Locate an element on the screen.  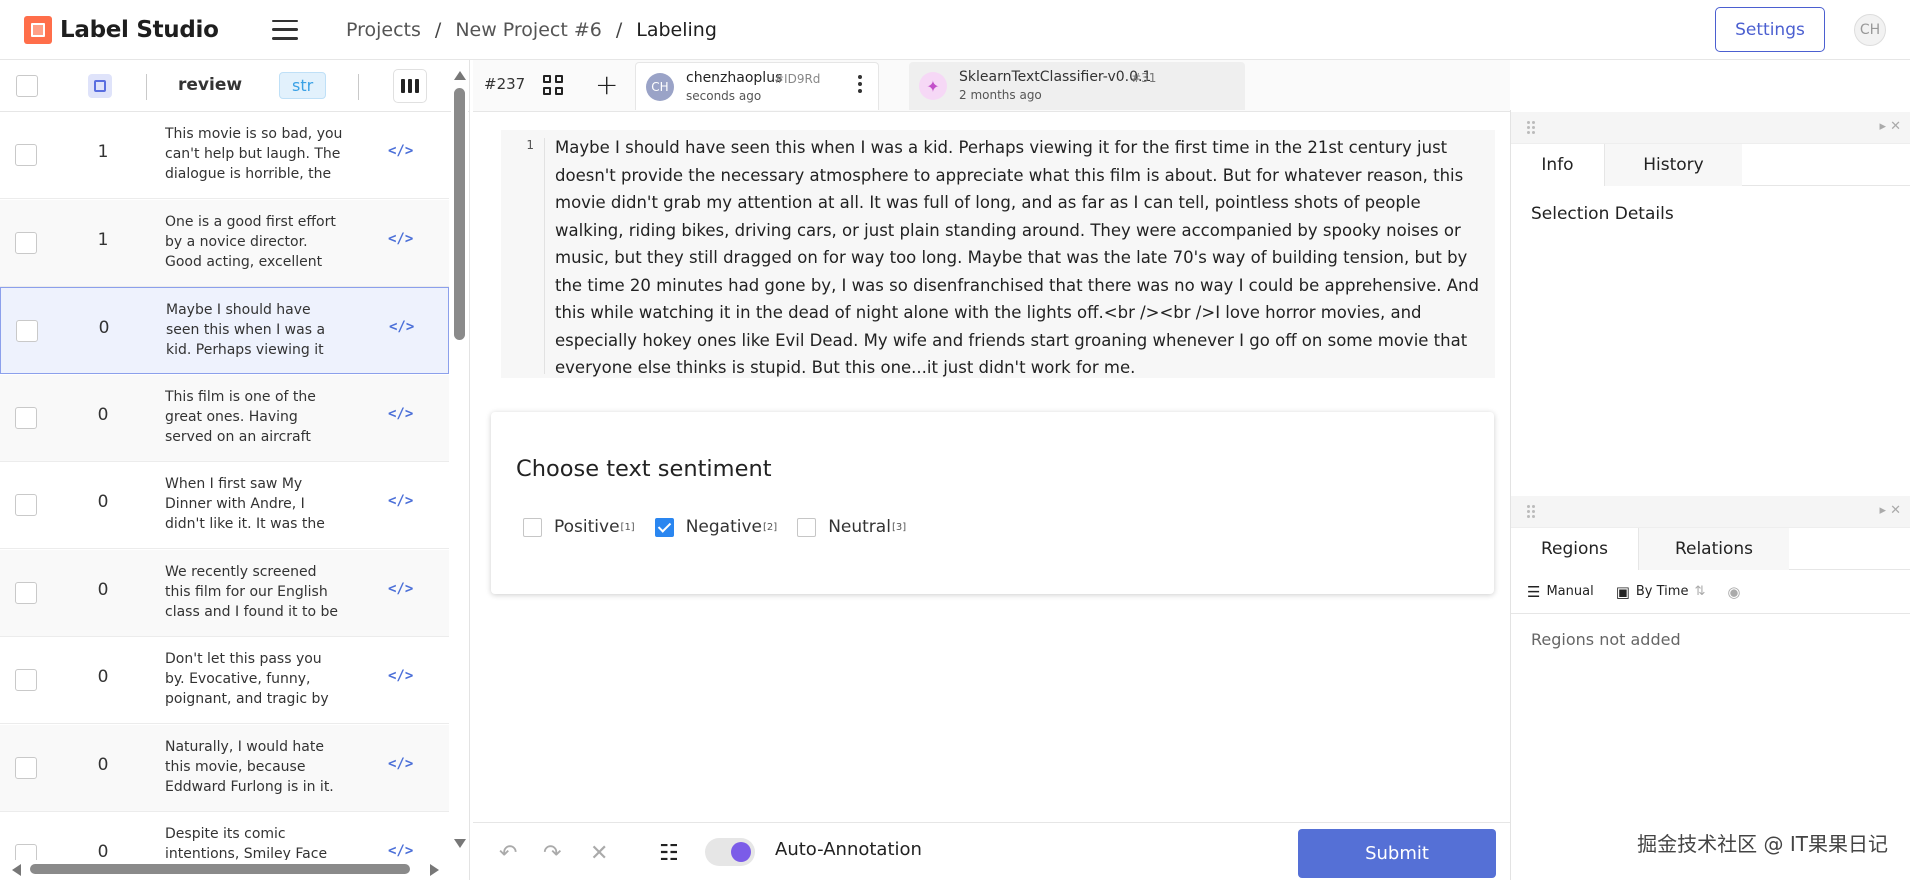
visibility-toggle: ◉ is located at coordinates (1736, 592).